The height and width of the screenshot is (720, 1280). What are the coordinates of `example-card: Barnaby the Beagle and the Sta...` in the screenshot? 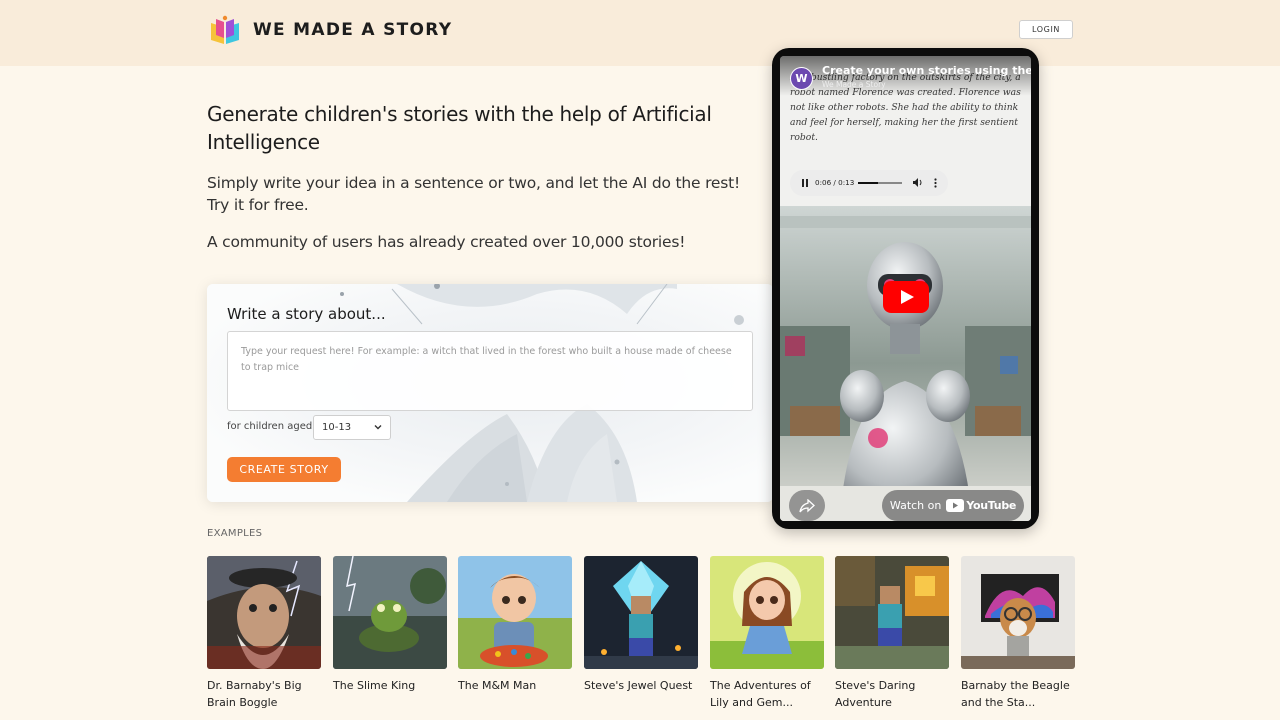 It's located at (1018, 633).